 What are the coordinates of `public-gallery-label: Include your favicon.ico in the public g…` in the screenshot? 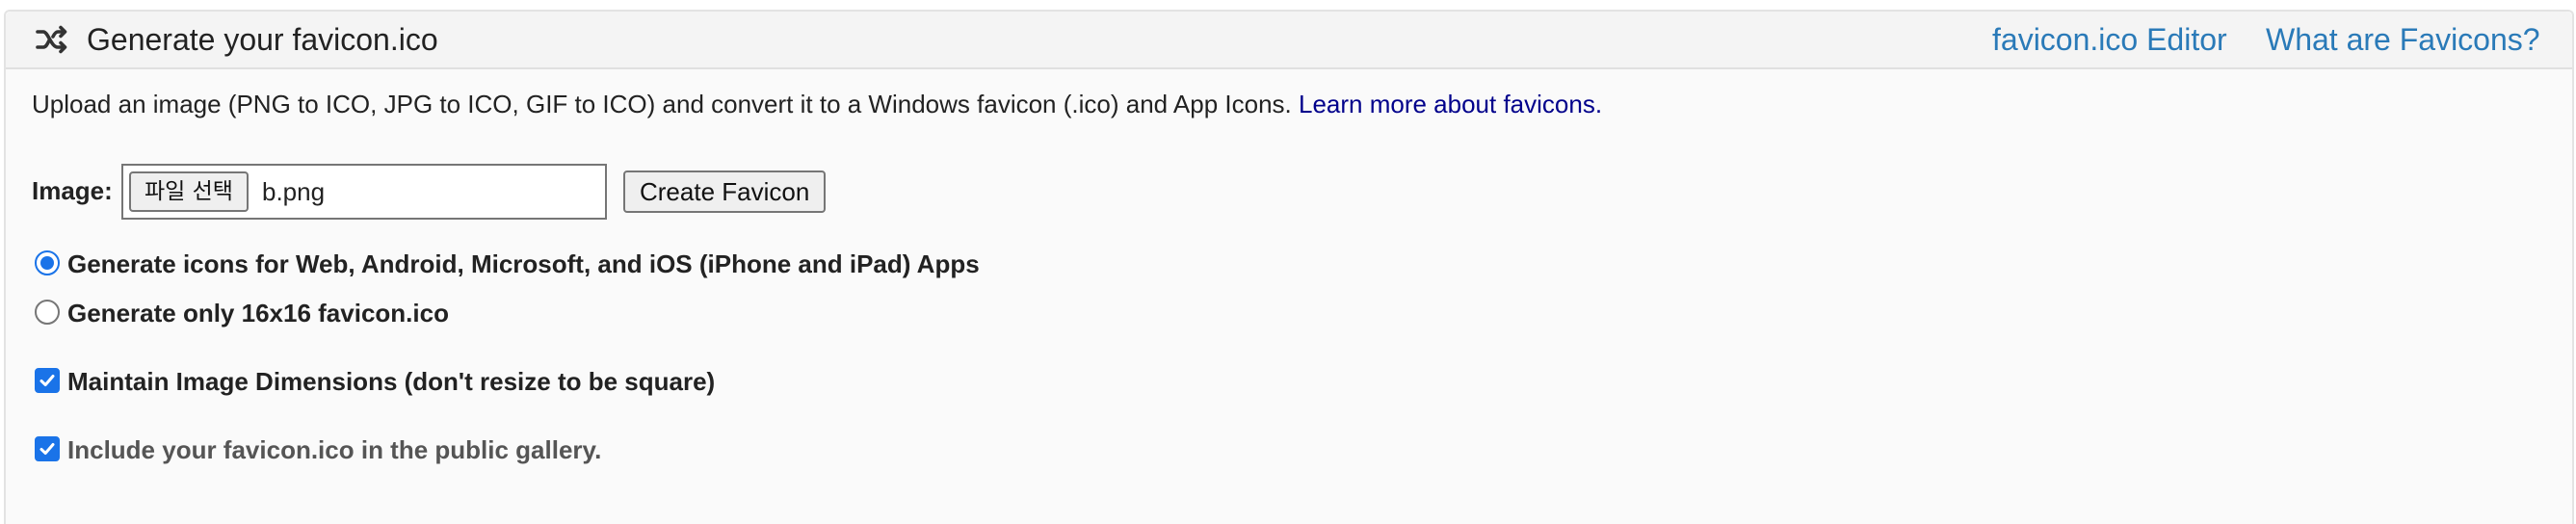 It's located at (334, 449).